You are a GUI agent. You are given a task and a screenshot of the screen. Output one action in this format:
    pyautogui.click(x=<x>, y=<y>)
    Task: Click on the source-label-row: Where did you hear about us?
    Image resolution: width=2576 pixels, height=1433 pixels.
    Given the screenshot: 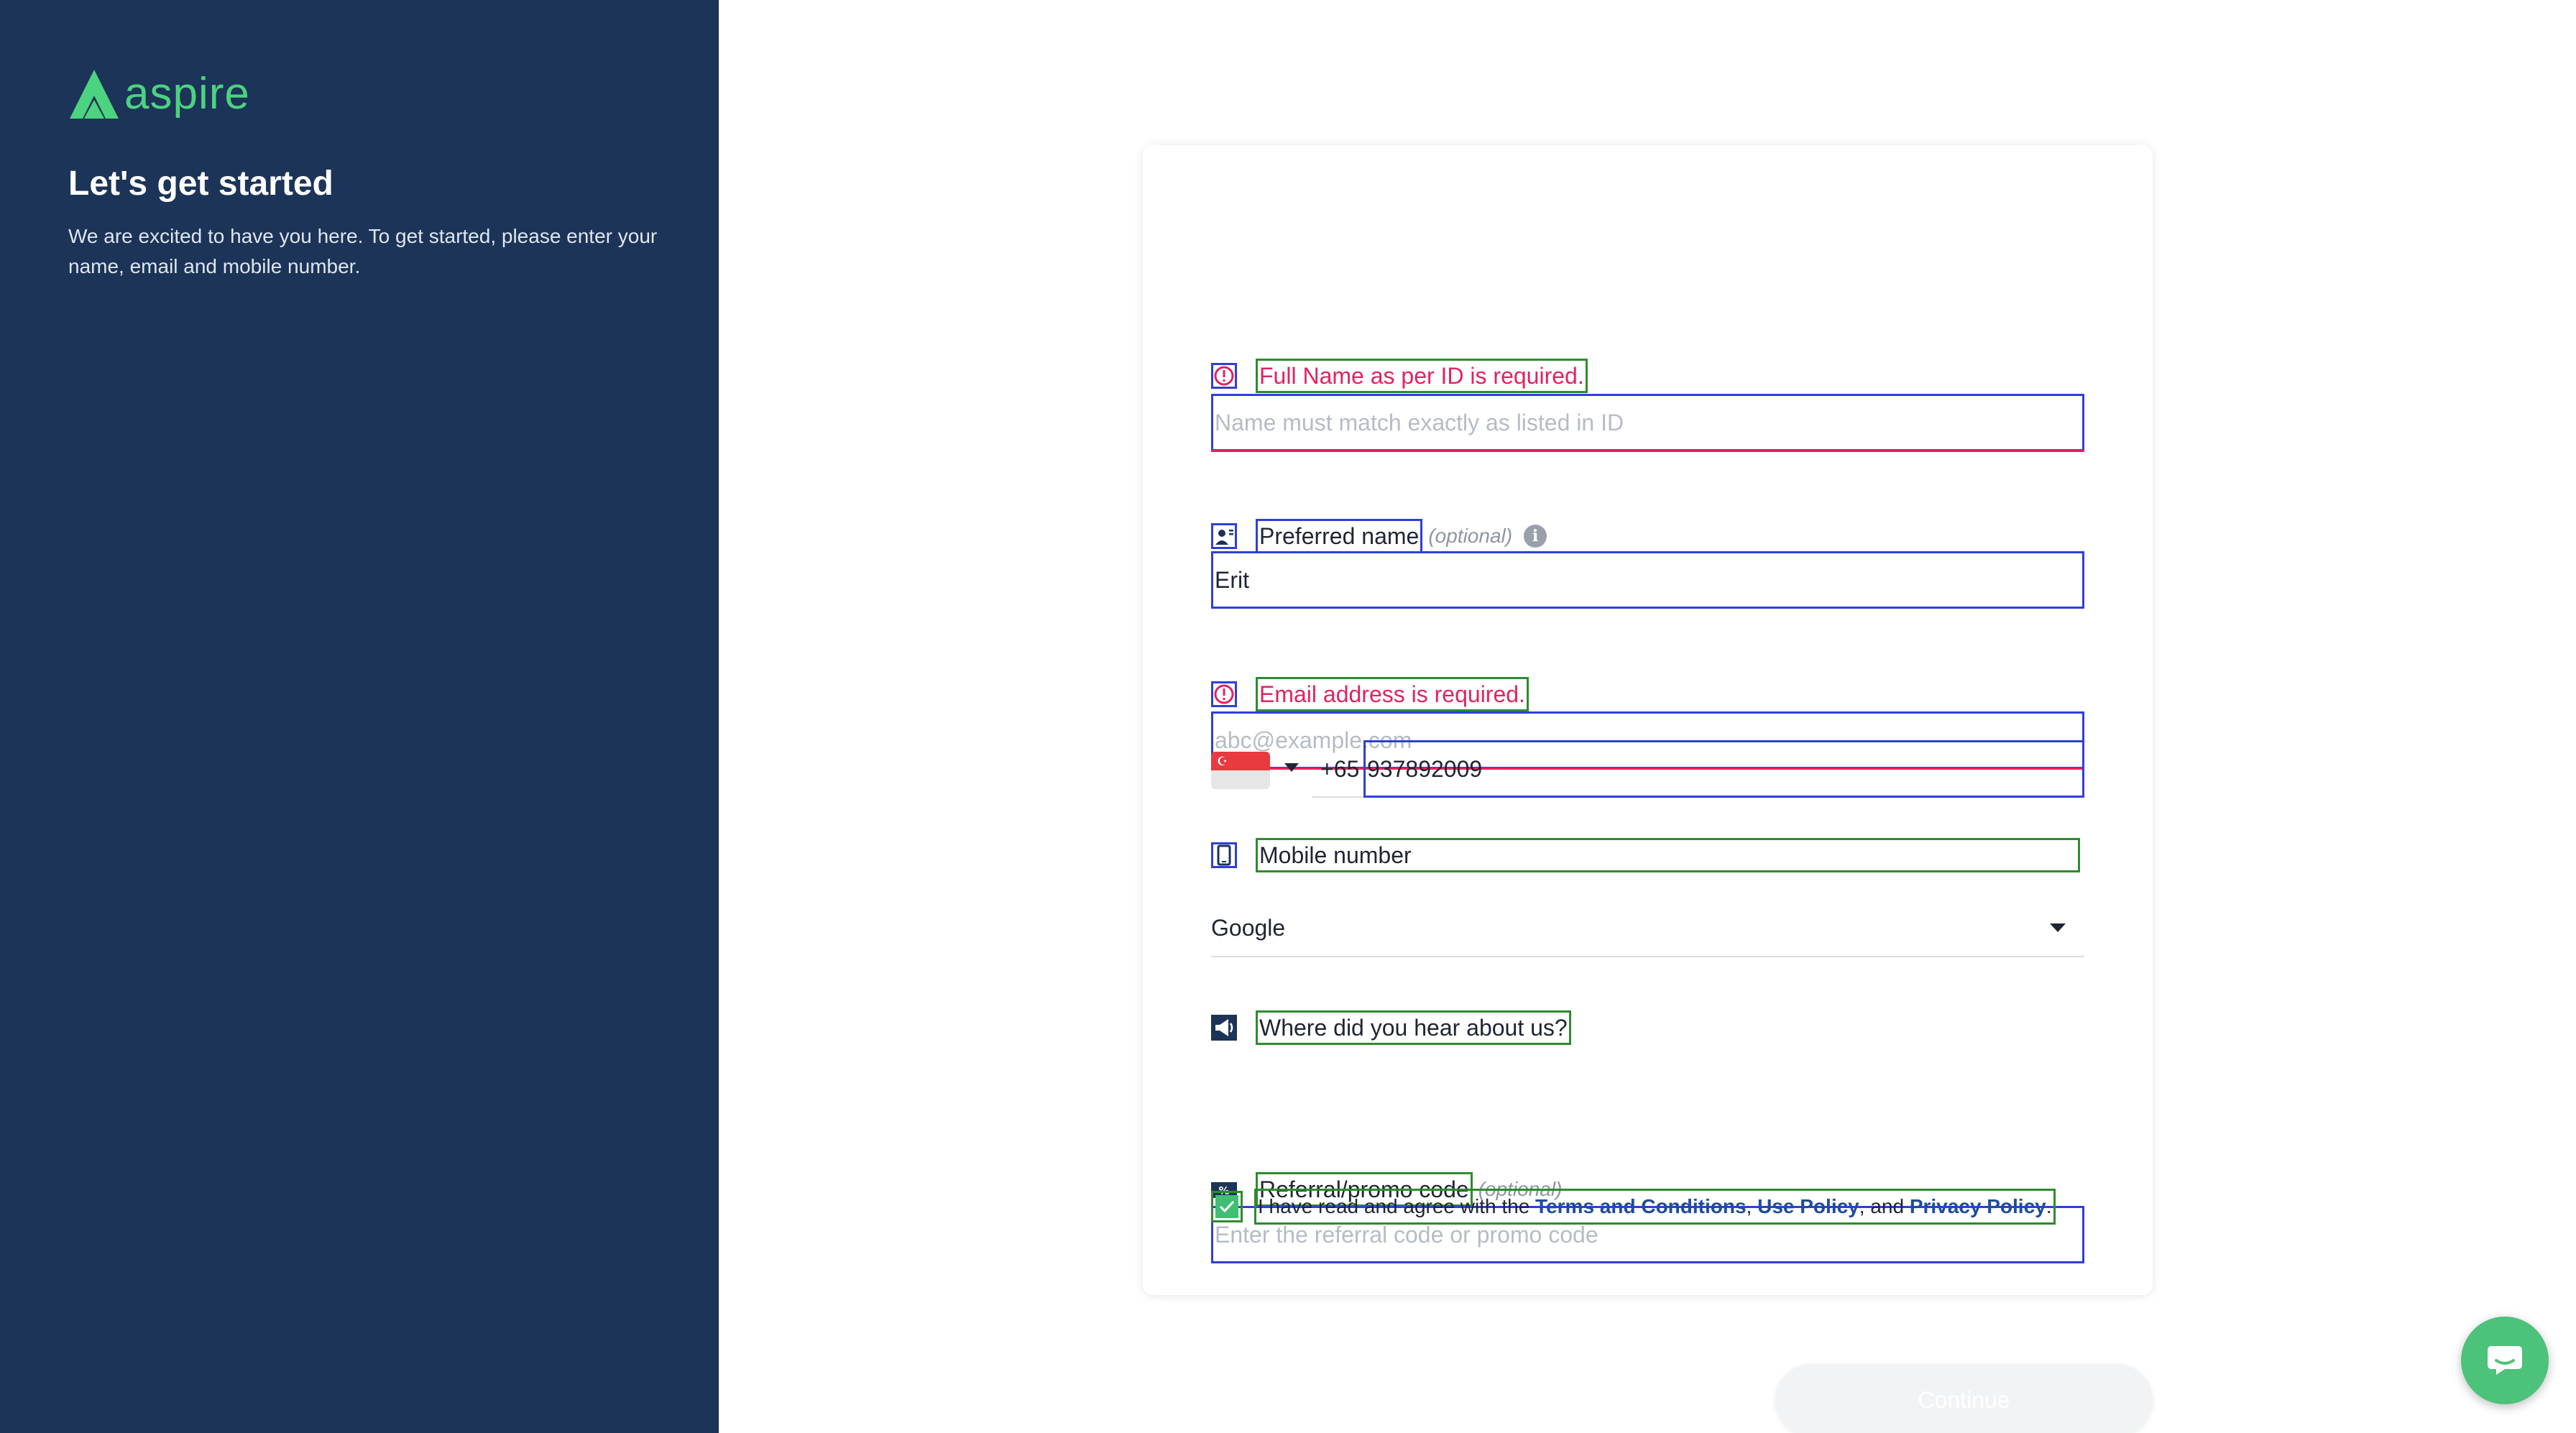 What is the action you would take?
    pyautogui.click(x=1391, y=1027)
    